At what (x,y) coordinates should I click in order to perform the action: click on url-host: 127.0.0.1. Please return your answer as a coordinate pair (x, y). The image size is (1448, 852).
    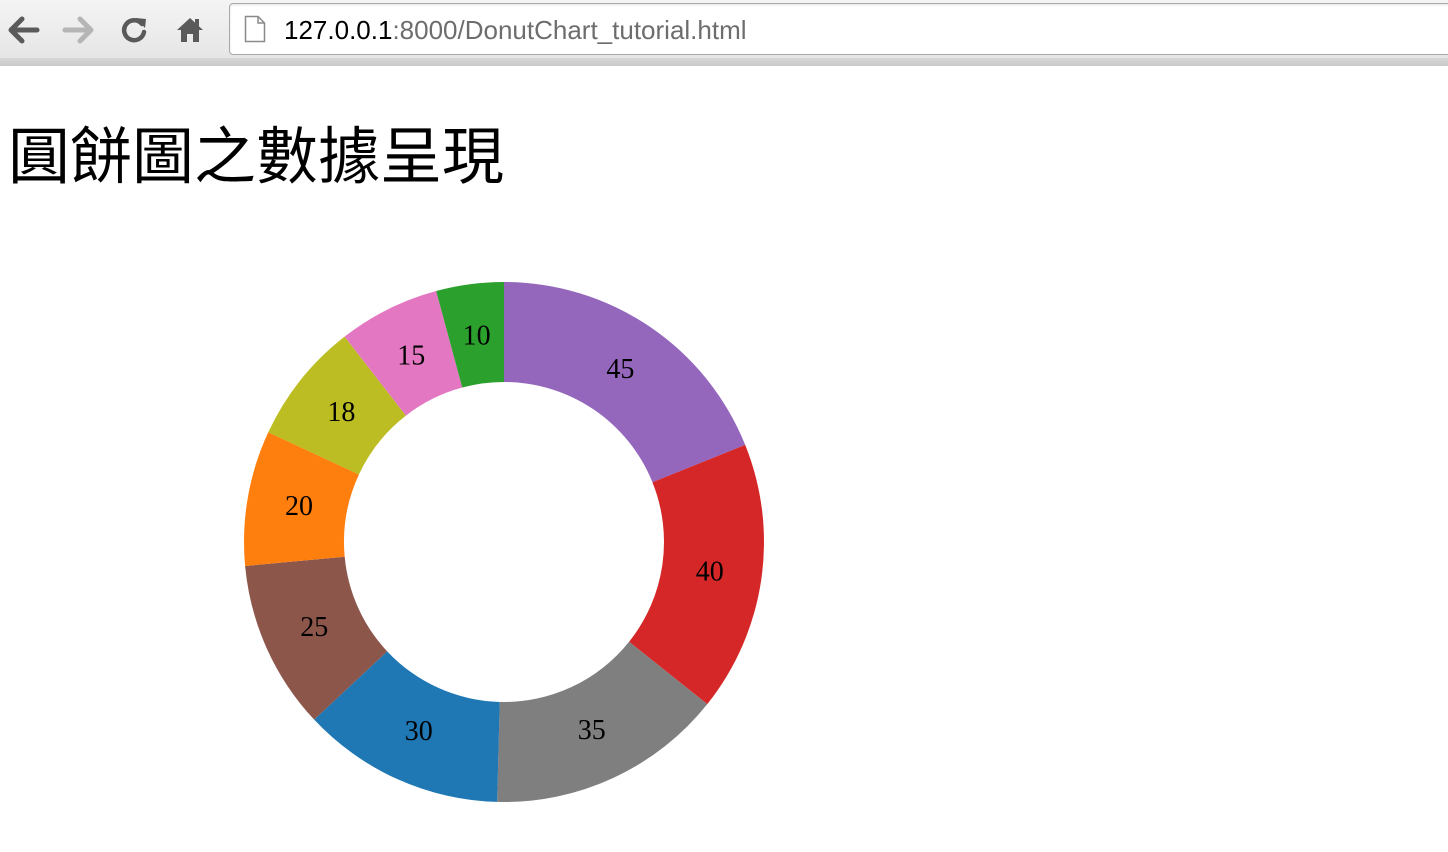
    Looking at the image, I should click on (338, 30).